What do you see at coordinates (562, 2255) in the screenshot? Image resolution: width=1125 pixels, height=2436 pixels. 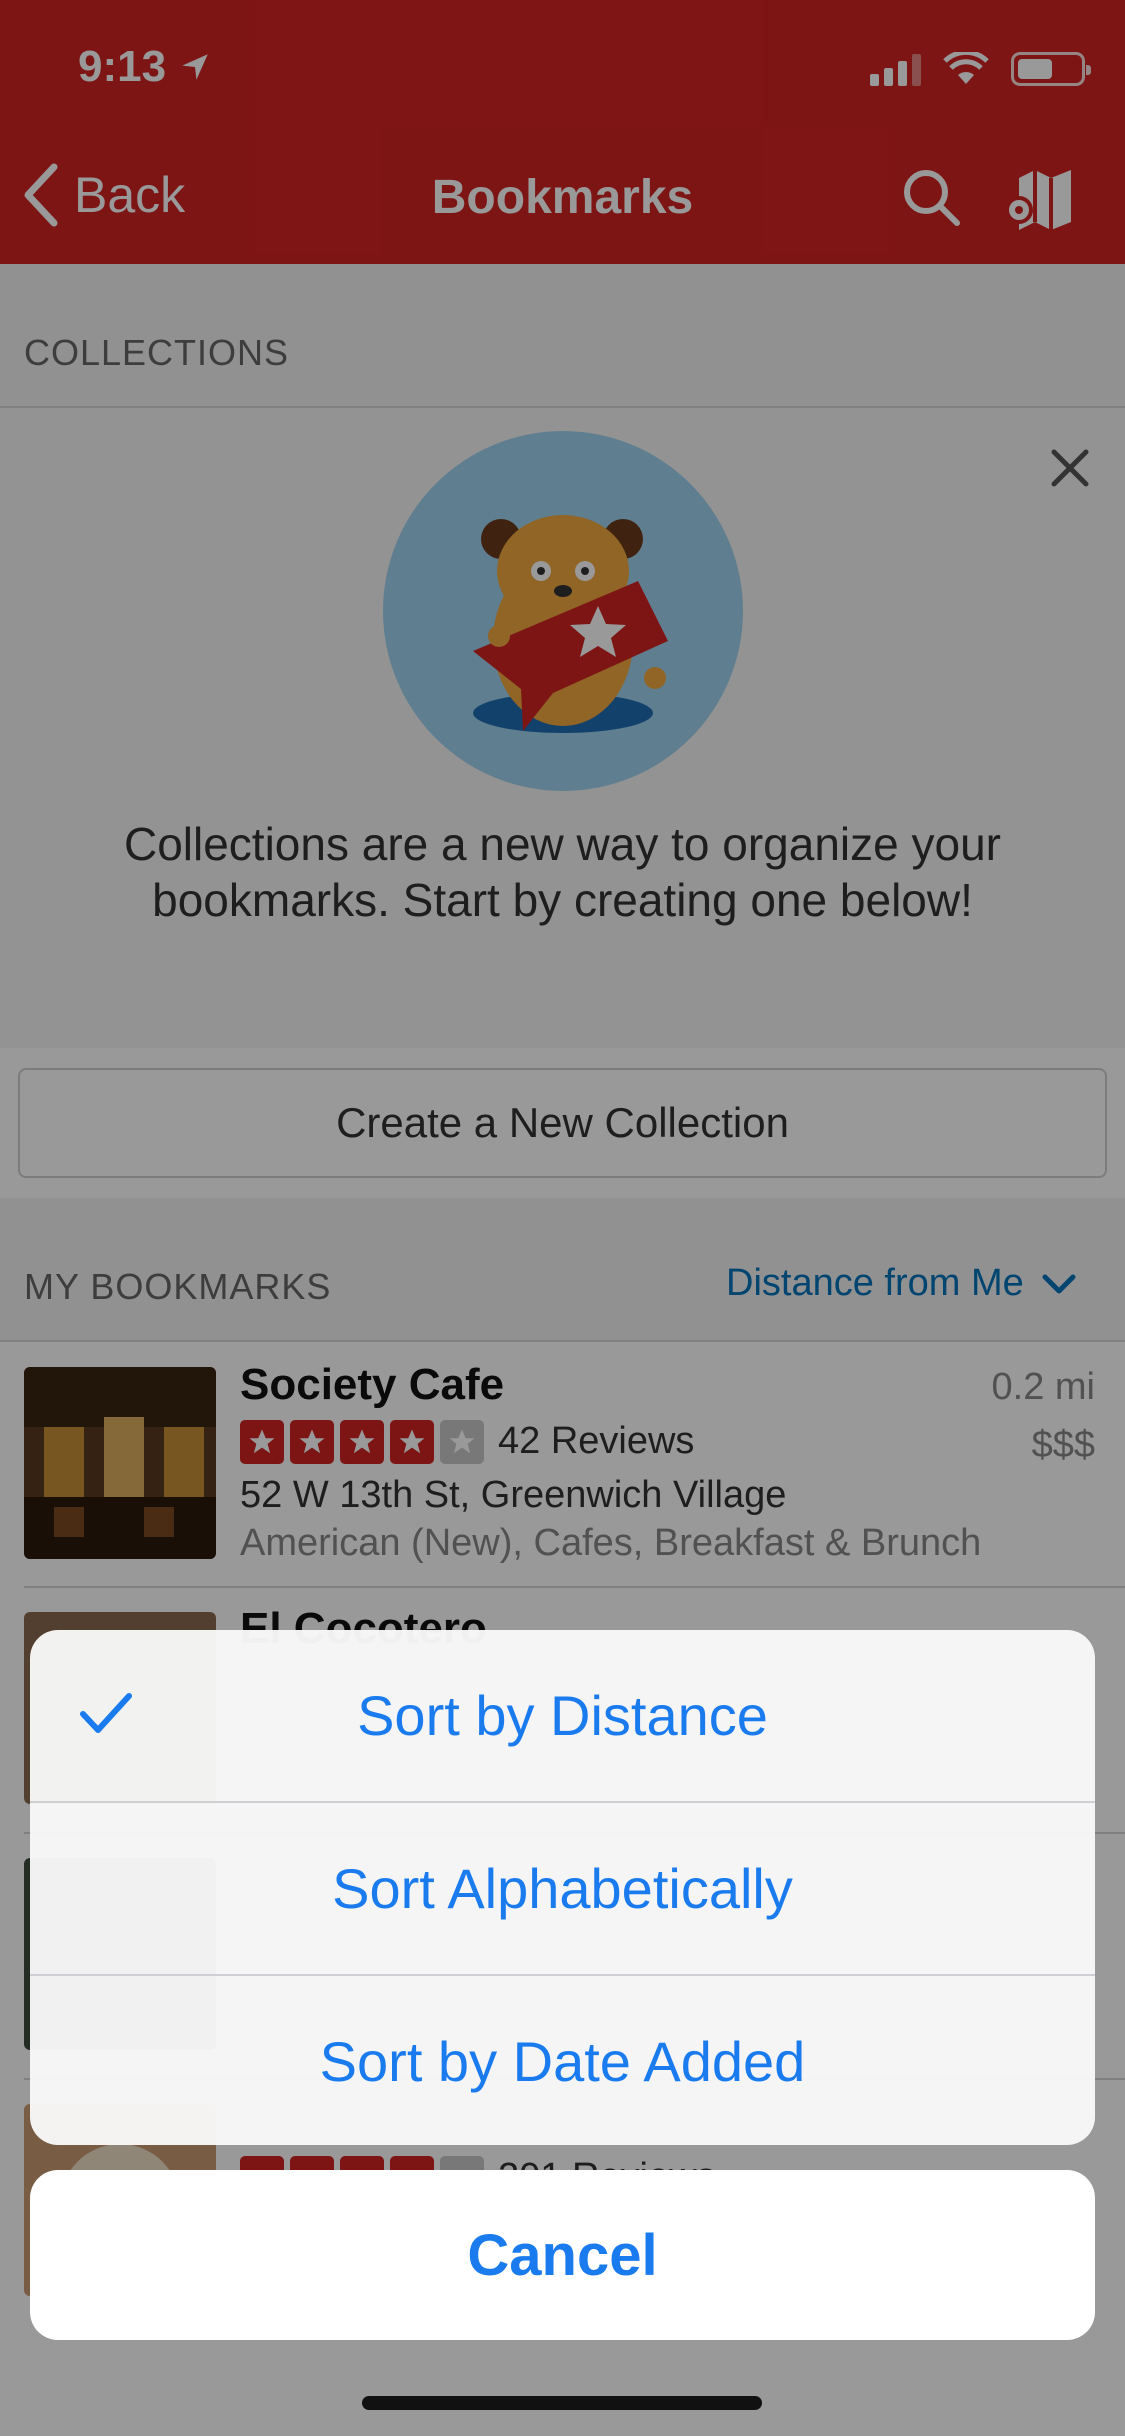 I see `cancel-button: Cancel` at bounding box center [562, 2255].